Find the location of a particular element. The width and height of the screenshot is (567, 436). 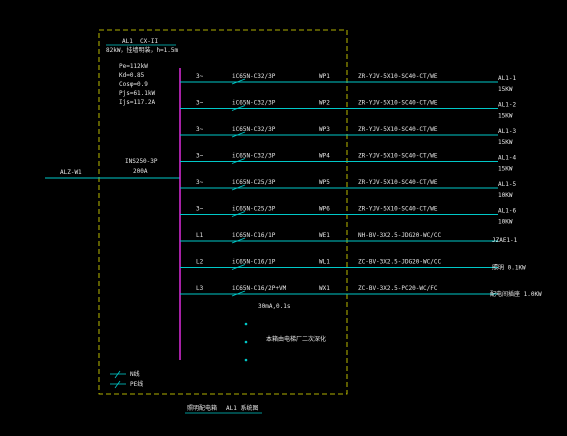

panel-title-right: CX-II is located at coordinates (149, 41).